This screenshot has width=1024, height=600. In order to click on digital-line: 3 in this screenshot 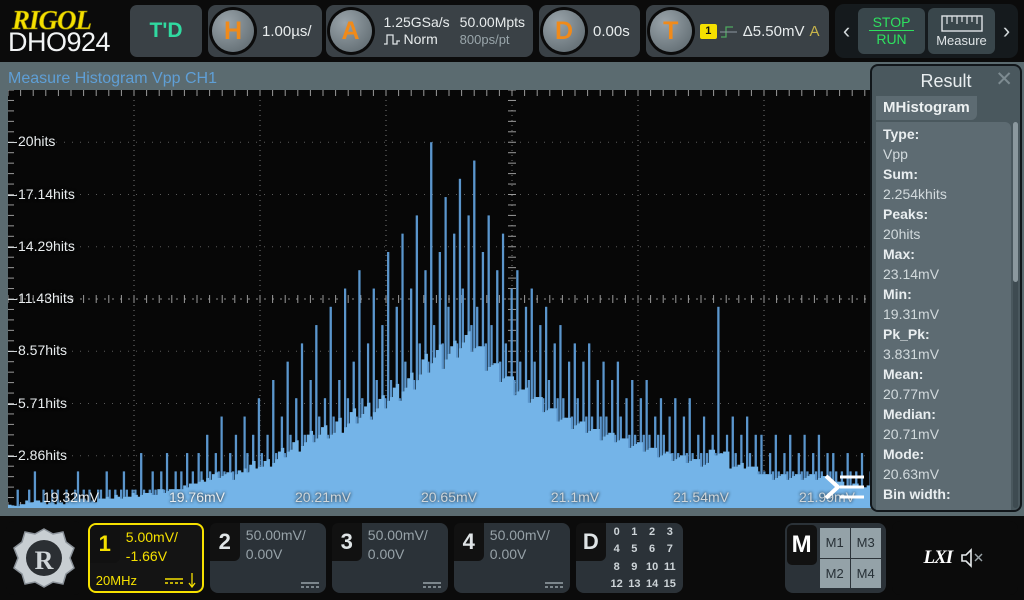, I will do `click(670, 532)`.